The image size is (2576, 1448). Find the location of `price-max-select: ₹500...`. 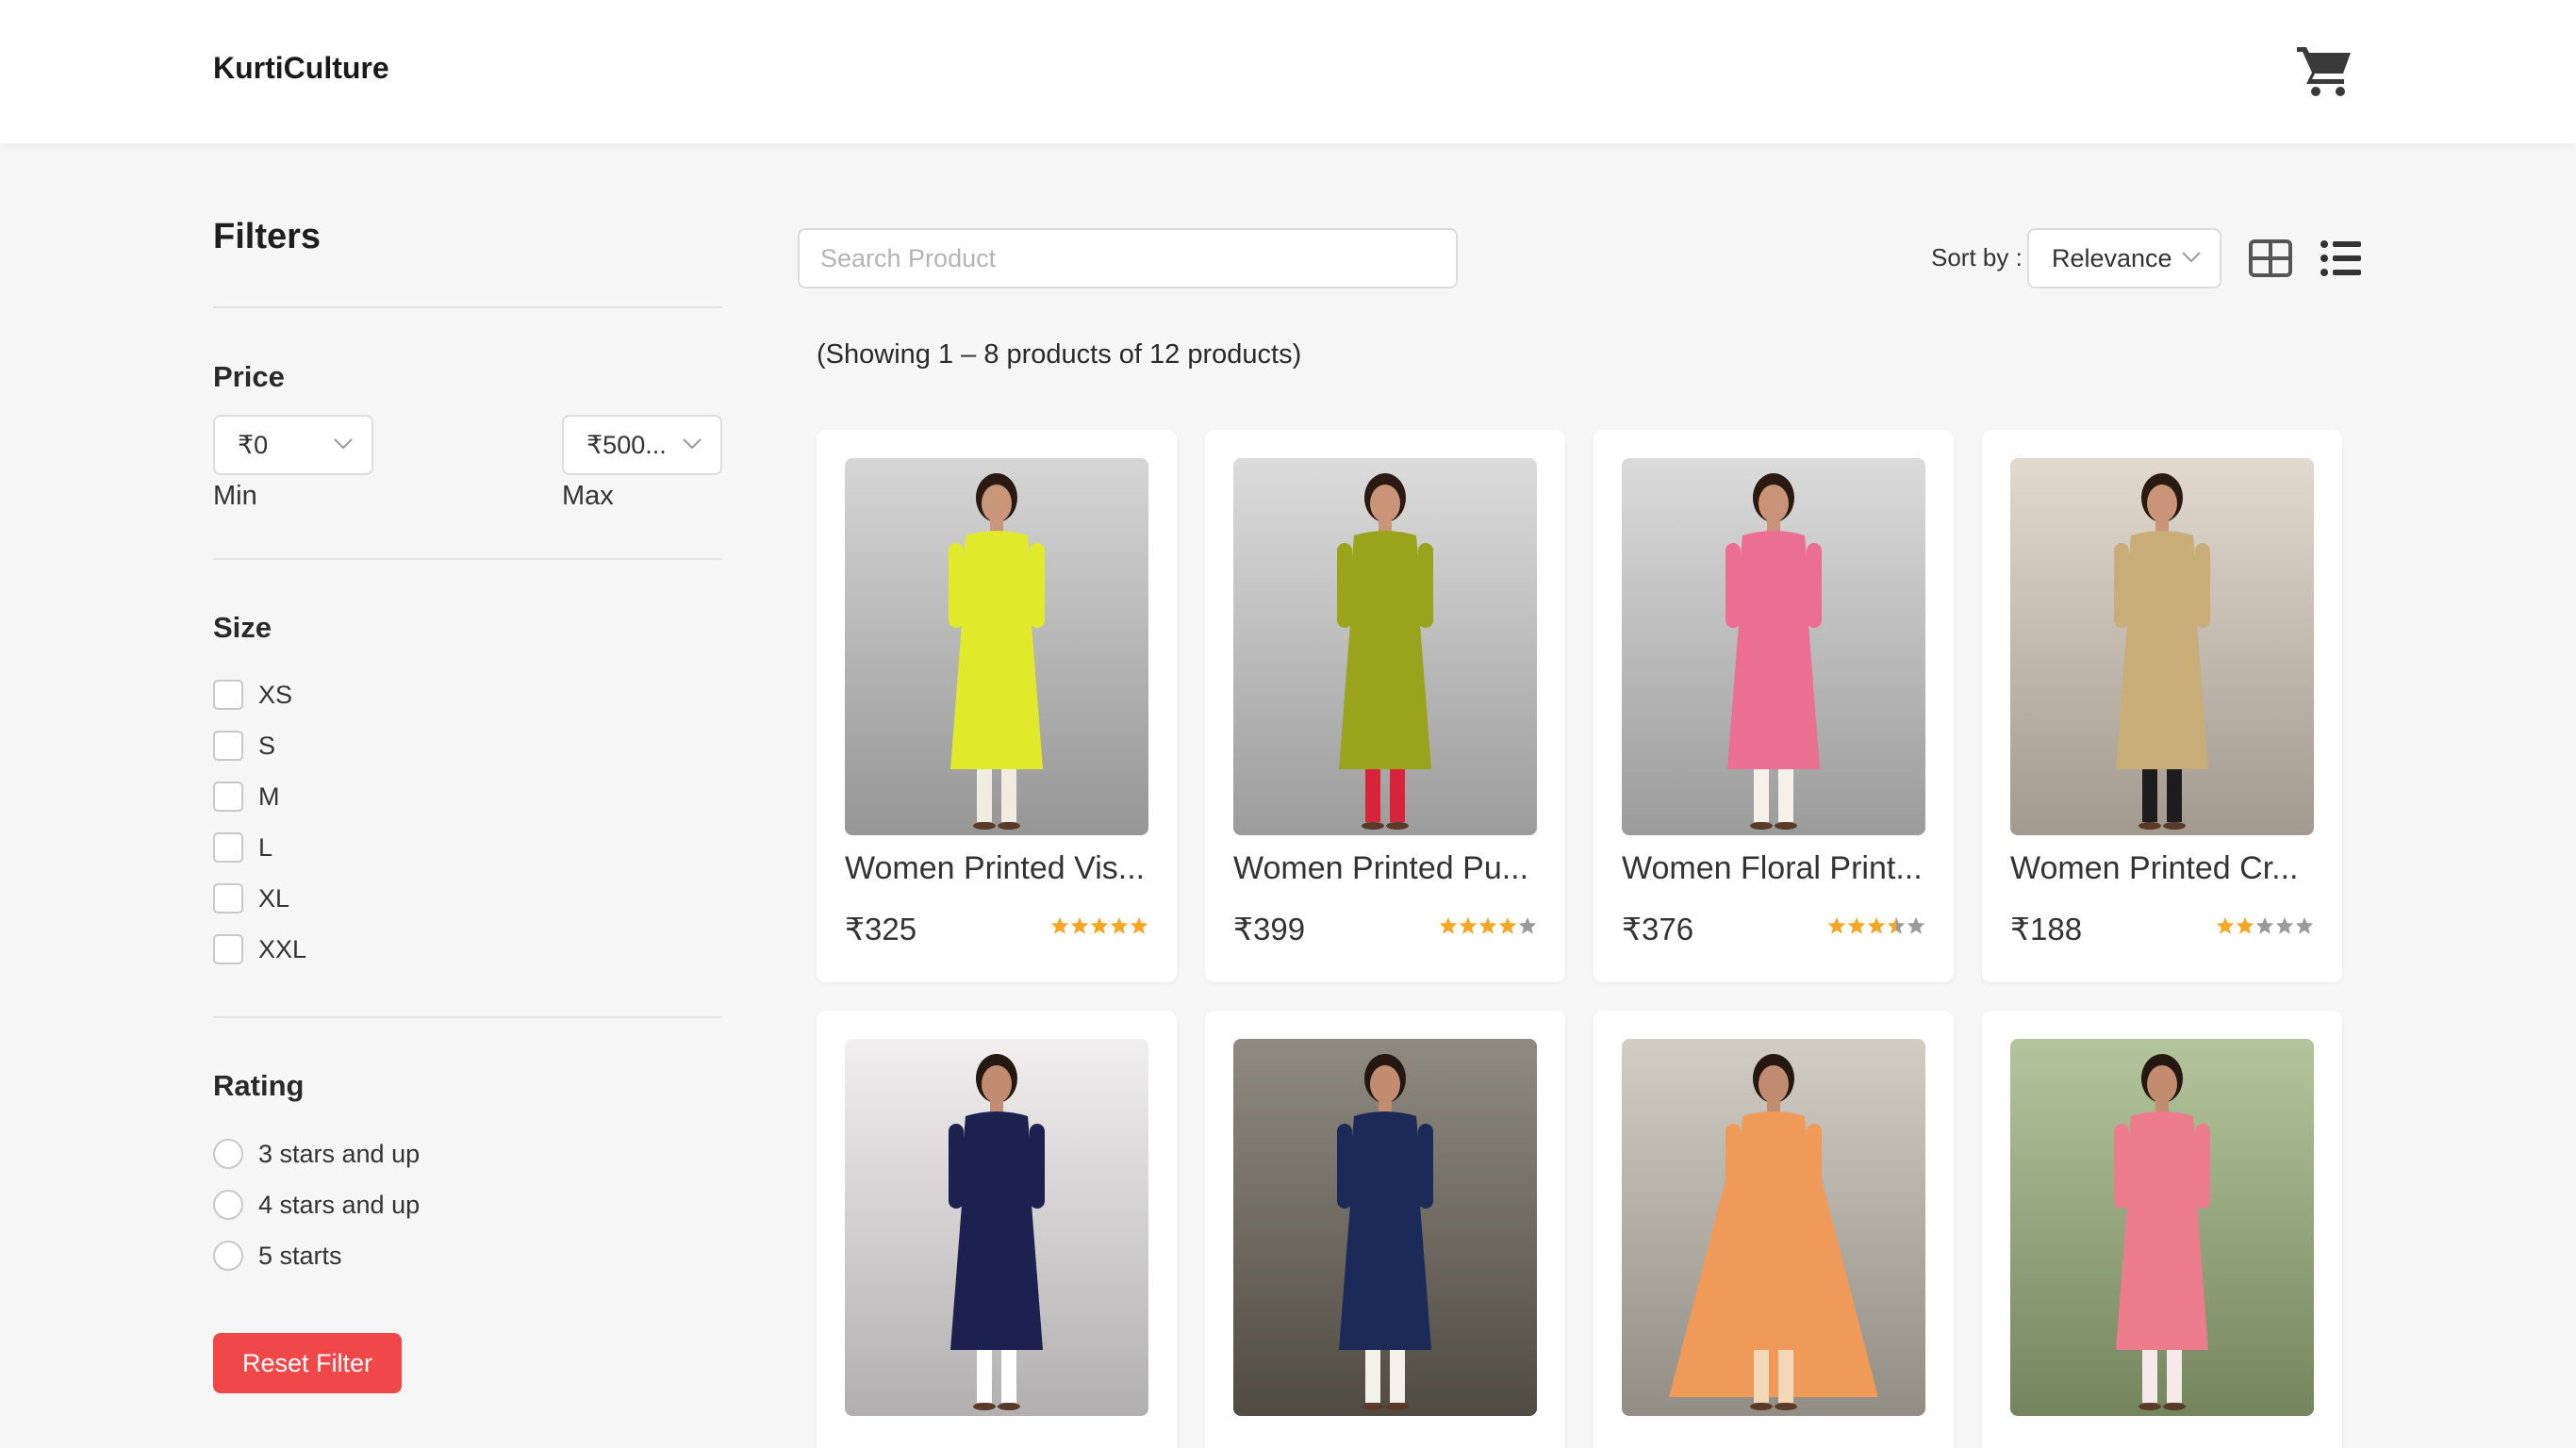

price-max-select: ₹500... is located at coordinates (642, 445).